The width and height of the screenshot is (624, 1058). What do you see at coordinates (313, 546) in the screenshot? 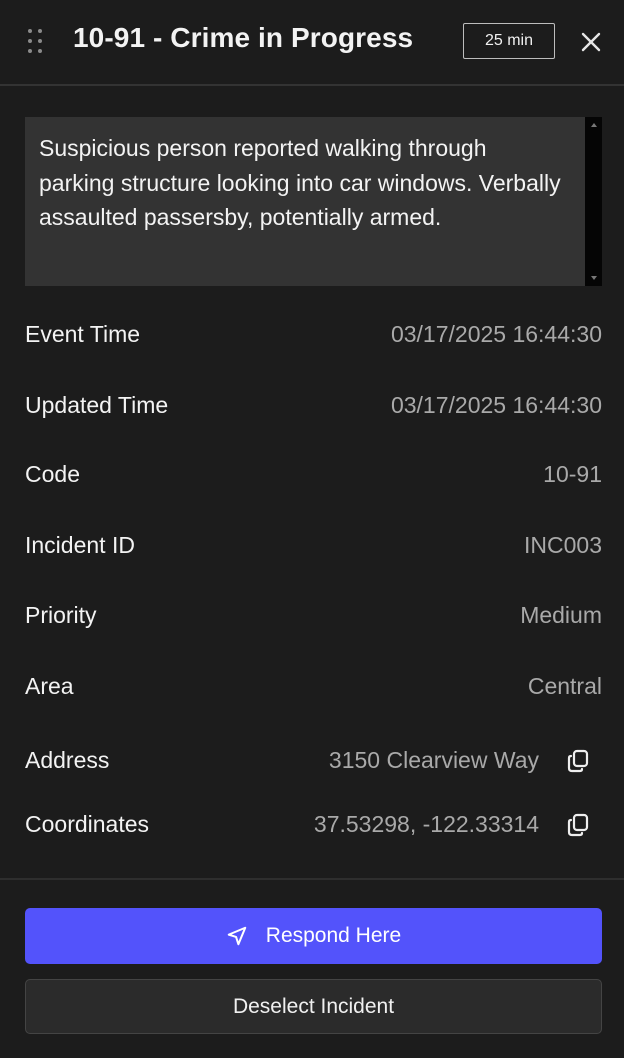
I see `detail-row-incident-id: Incident ID INC003` at bounding box center [313, 546].